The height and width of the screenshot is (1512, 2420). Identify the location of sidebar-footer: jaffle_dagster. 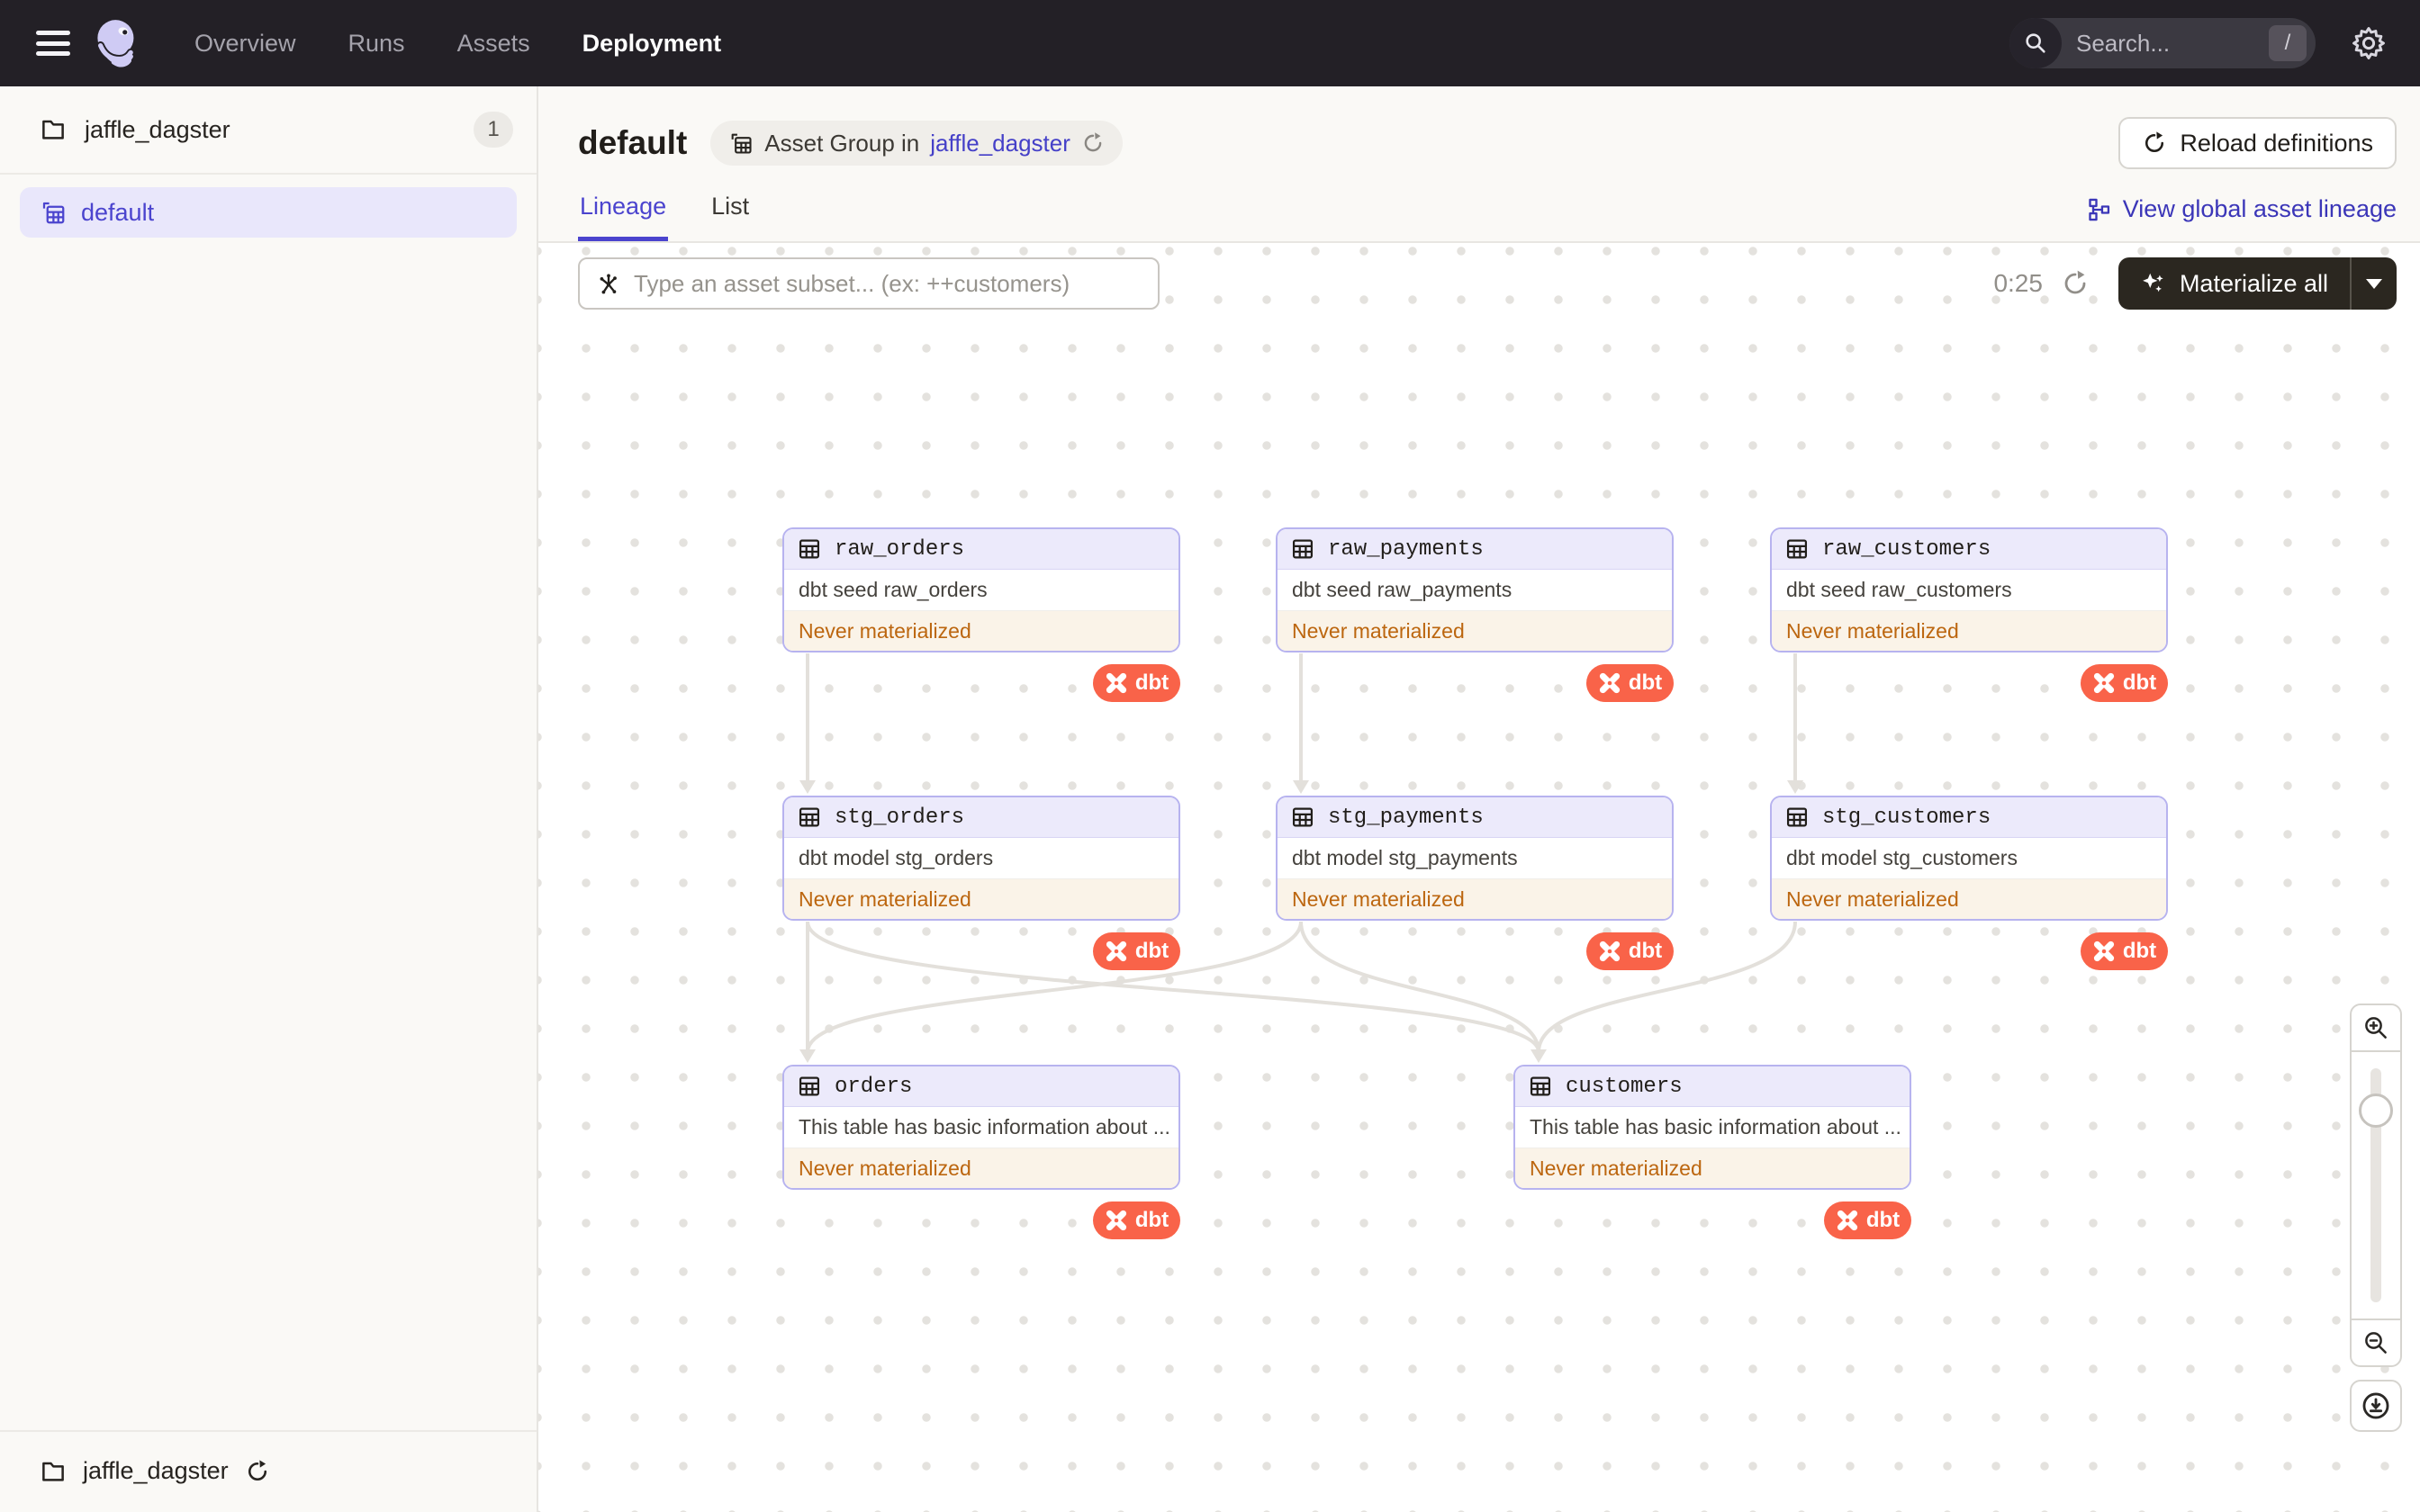
(268, 1471).